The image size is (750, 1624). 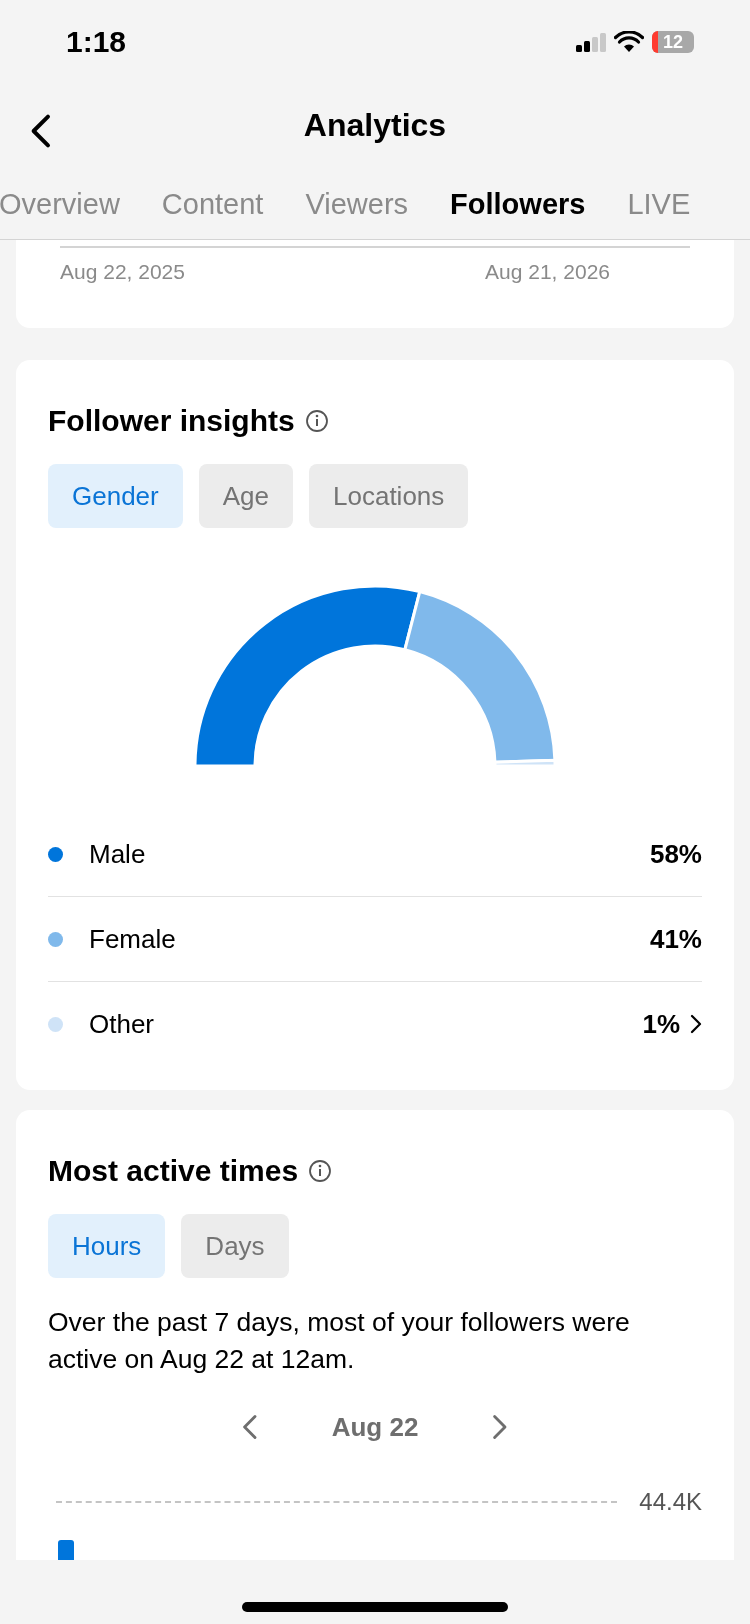 What do you see at coordinates (122, 1024) in the screenshot?
I see `legend-label: Other` at bounding box center [122, 1024].